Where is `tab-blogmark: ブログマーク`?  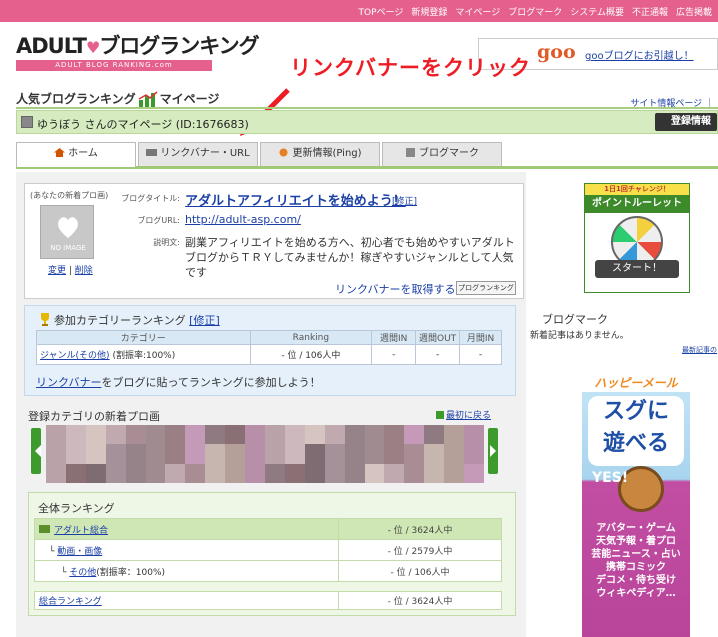 tab-blogmark: ブログマーク is located at coordinates (442, 154).